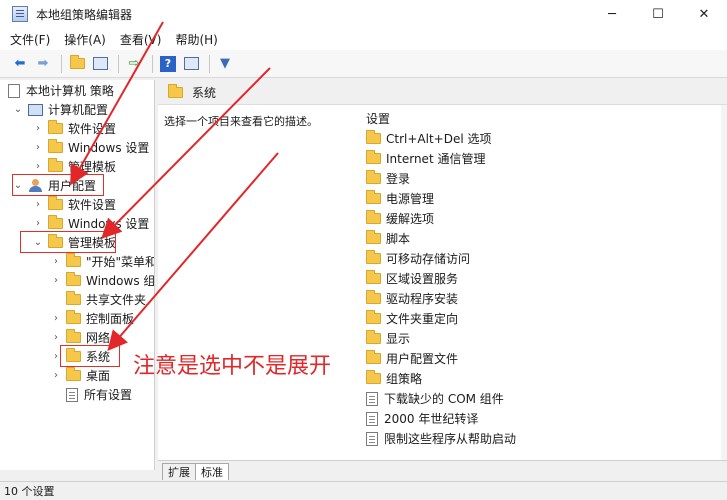 This screenshot has height=500, width=727. I want to click on menu-file: 文件(F), so click(30, 39).